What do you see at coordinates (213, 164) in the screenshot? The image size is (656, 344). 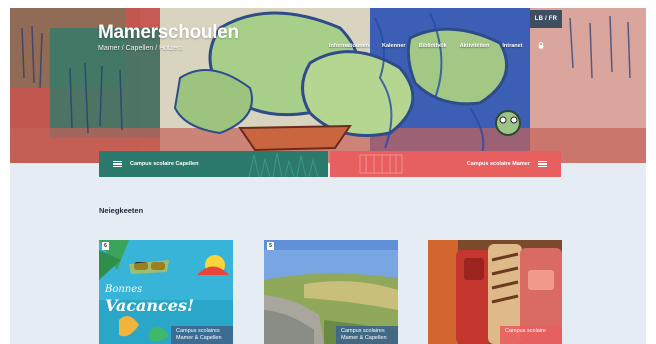 I see `campus-capellen-button: Campus scolaire Capellen` at bounding box center [213, 164].